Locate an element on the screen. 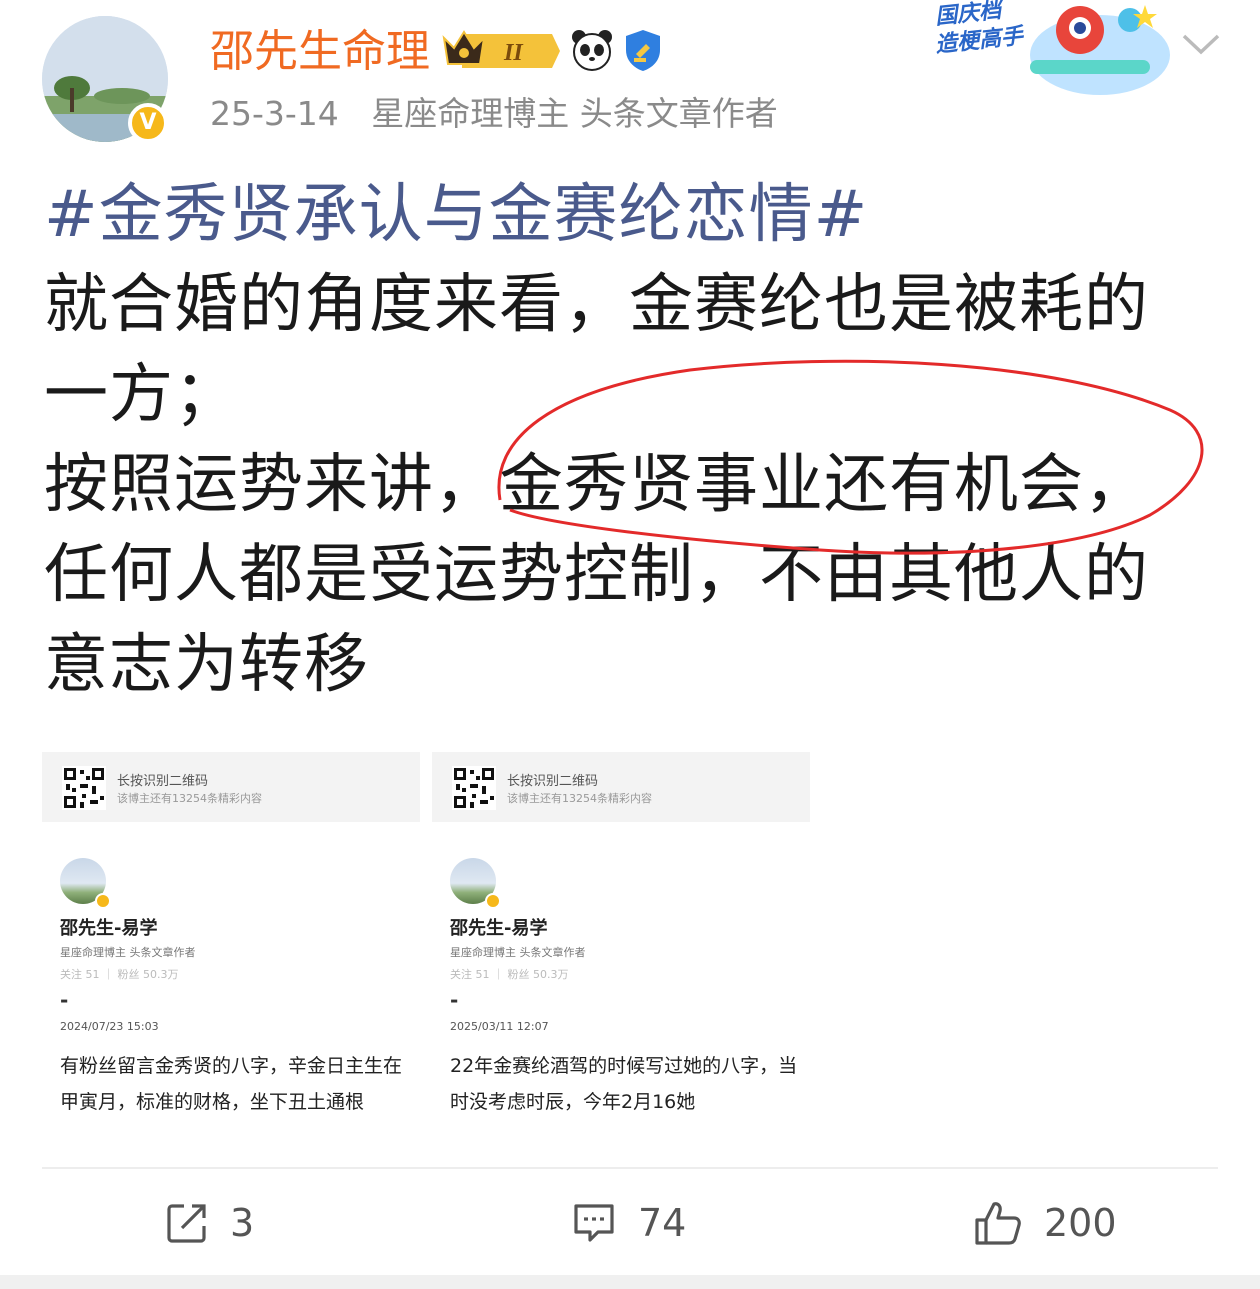  panda-icon is located at coordinates (592, 50).